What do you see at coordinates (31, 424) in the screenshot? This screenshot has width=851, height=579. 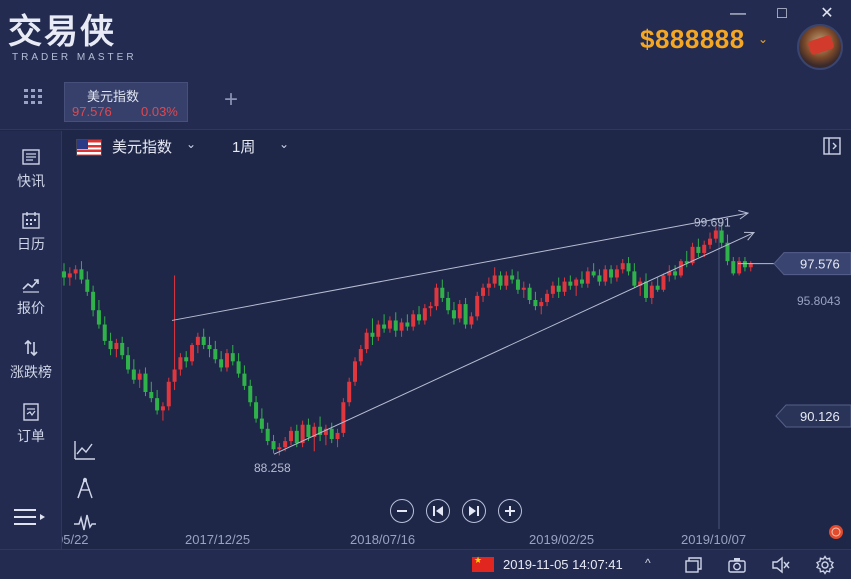 I see `sidebar-item-orders: 订单` at bounding box center [31, 424].